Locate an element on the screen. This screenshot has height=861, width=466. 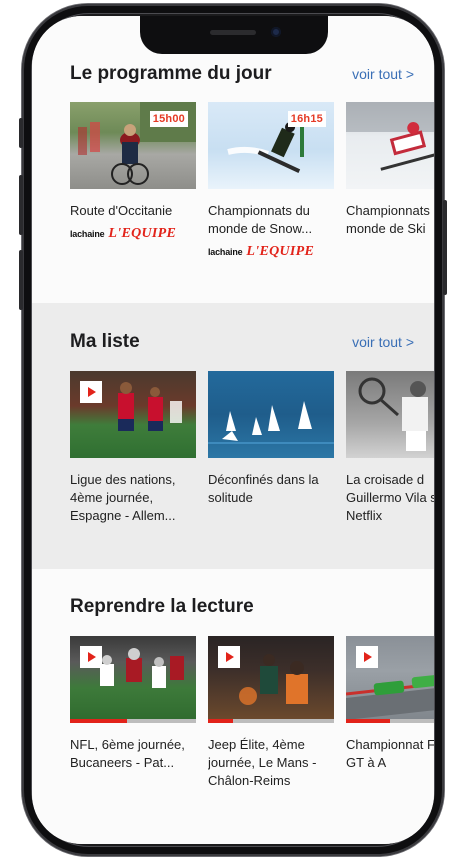
section-title-ma-liste: Ma liste is located at coordinates (105, 341).